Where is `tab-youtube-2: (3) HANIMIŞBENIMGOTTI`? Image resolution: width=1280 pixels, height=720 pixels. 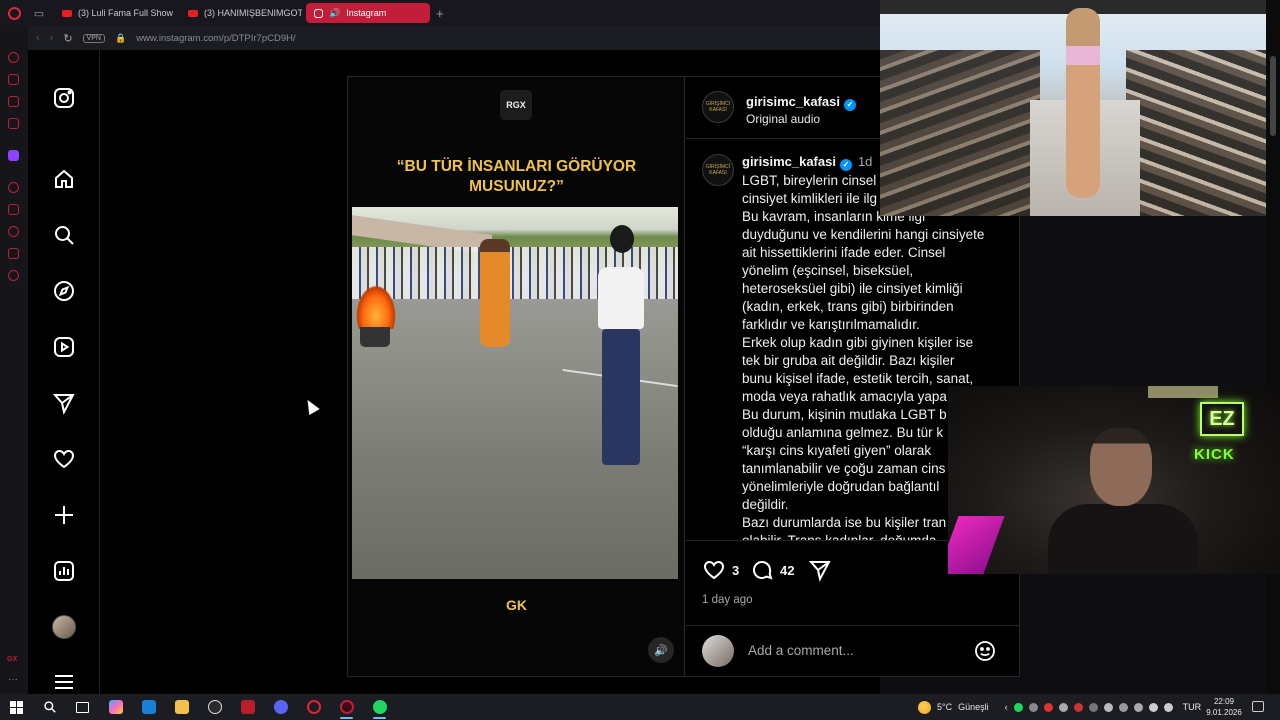 tab-youtube-2: (3) HANIMIŞBENIMGOTTI is located at coordinates (241, 13).